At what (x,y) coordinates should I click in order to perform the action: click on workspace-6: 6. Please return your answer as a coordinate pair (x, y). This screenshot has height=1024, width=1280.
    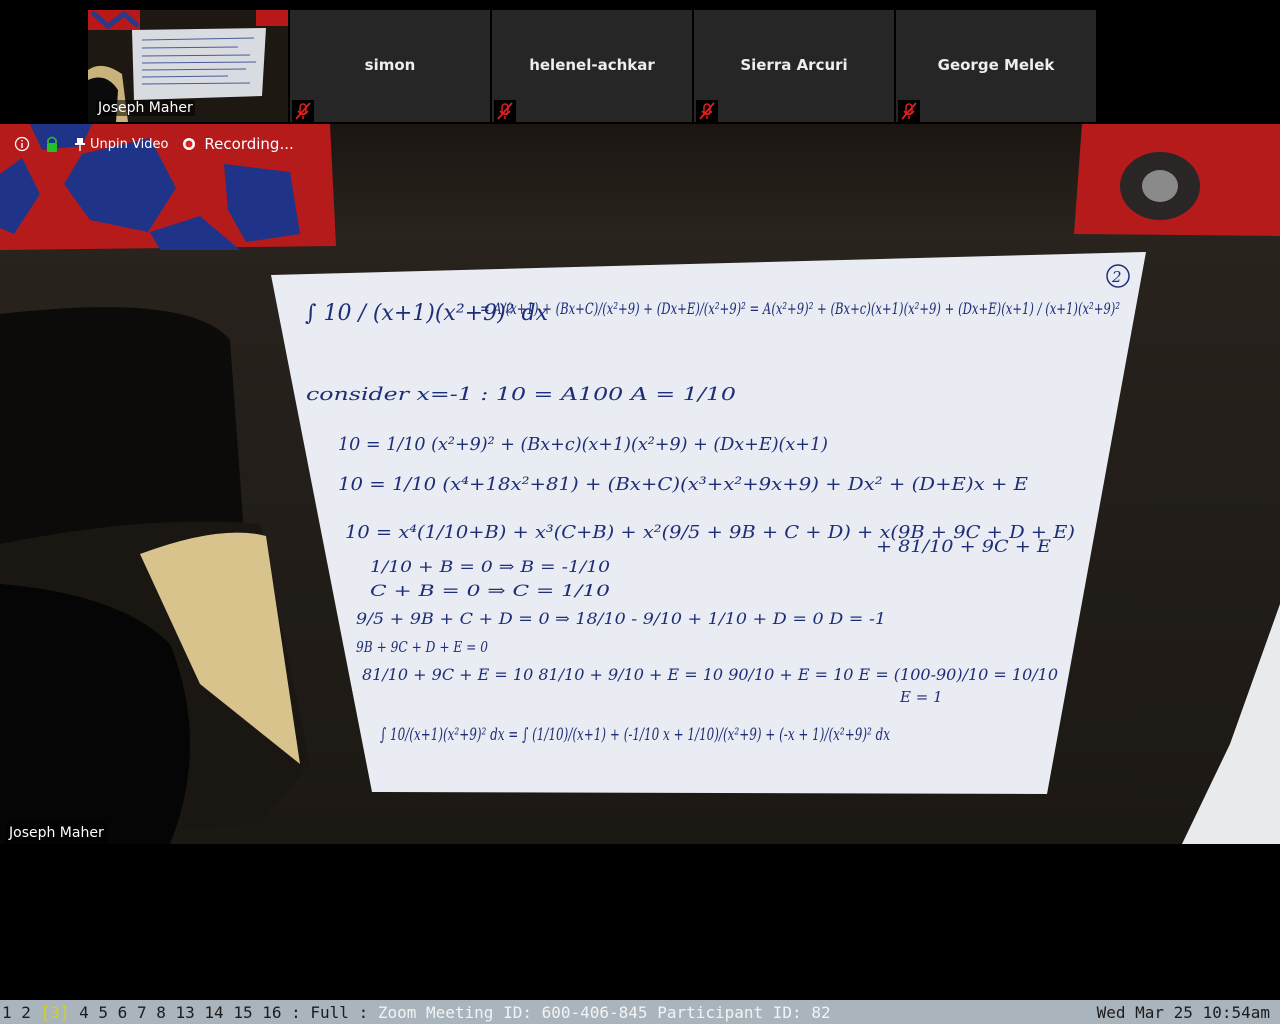
    Looking at the image, I should click on (127, 1012).